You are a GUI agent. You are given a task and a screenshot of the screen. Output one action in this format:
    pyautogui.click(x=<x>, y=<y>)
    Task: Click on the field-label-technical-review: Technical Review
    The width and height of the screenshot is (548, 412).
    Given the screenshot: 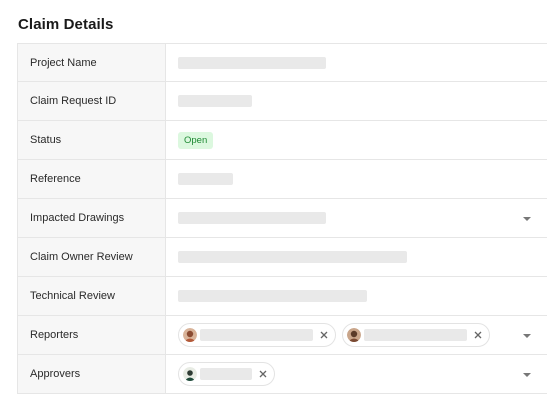 What is the action you would take?
    pyautogui.click(x=92, y=296)
    